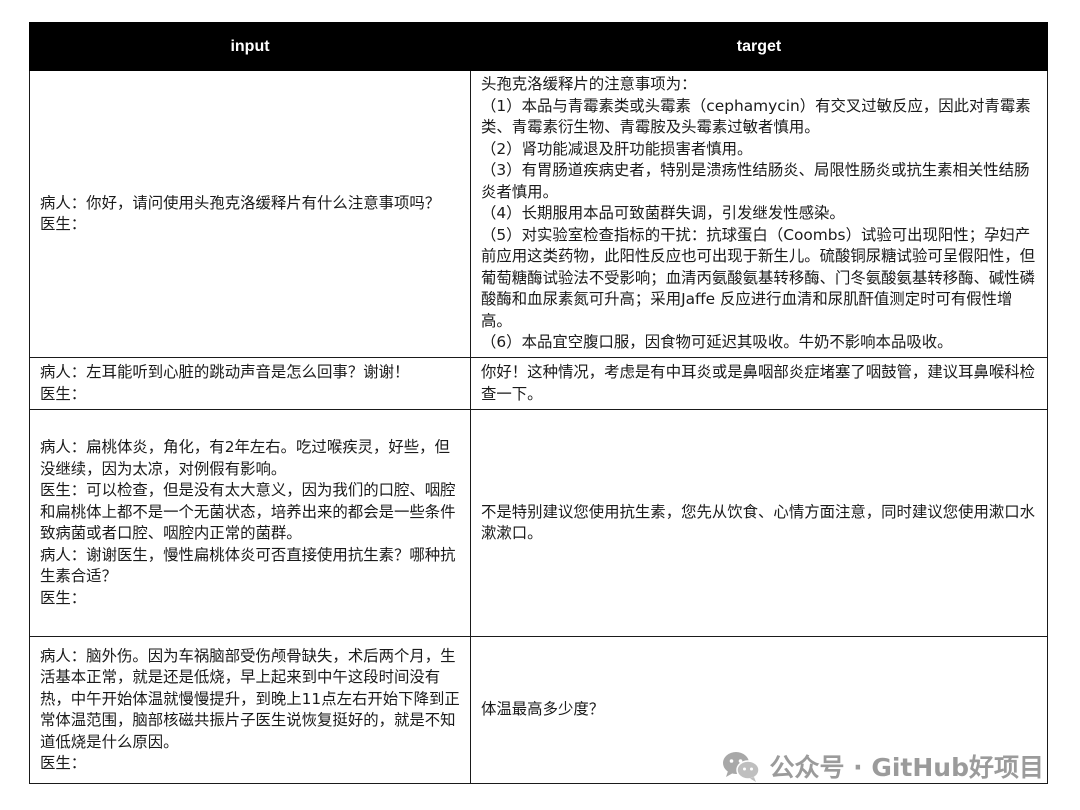  I want to click on watermark: 公众号 · GitHub好项目, so click(882, 766).